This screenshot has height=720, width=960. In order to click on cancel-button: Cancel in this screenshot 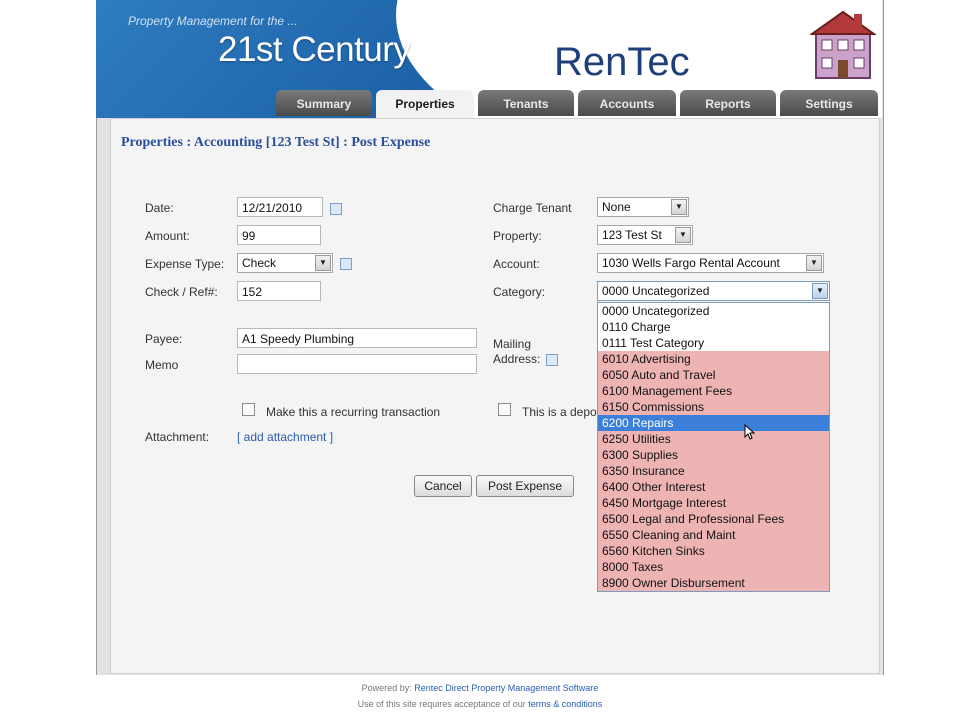, I will do `click(443, 486)`.